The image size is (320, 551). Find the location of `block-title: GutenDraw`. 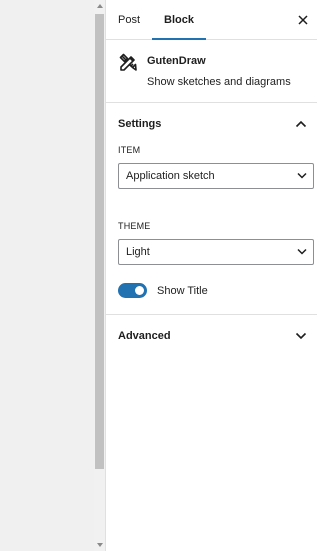

block-title: GutenDraw is located at coordinates (176, 61).